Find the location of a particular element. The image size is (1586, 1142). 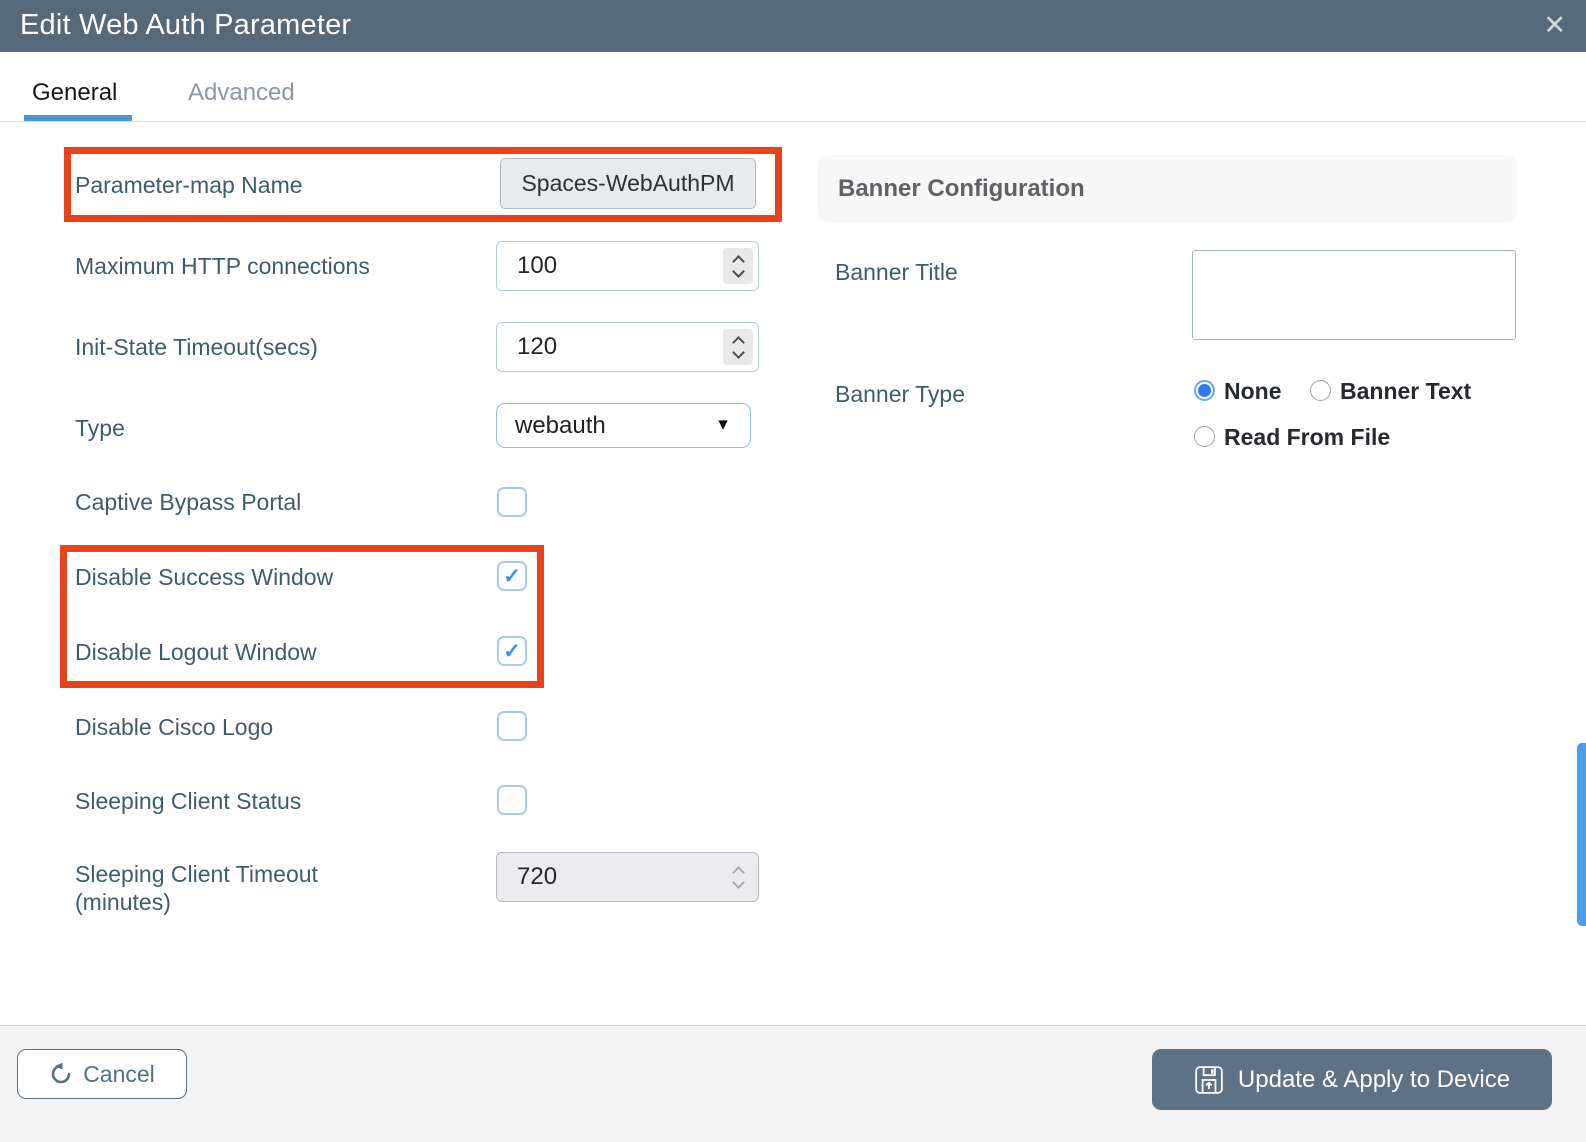

tab-general-label: General is located at coordinates (75, 92).